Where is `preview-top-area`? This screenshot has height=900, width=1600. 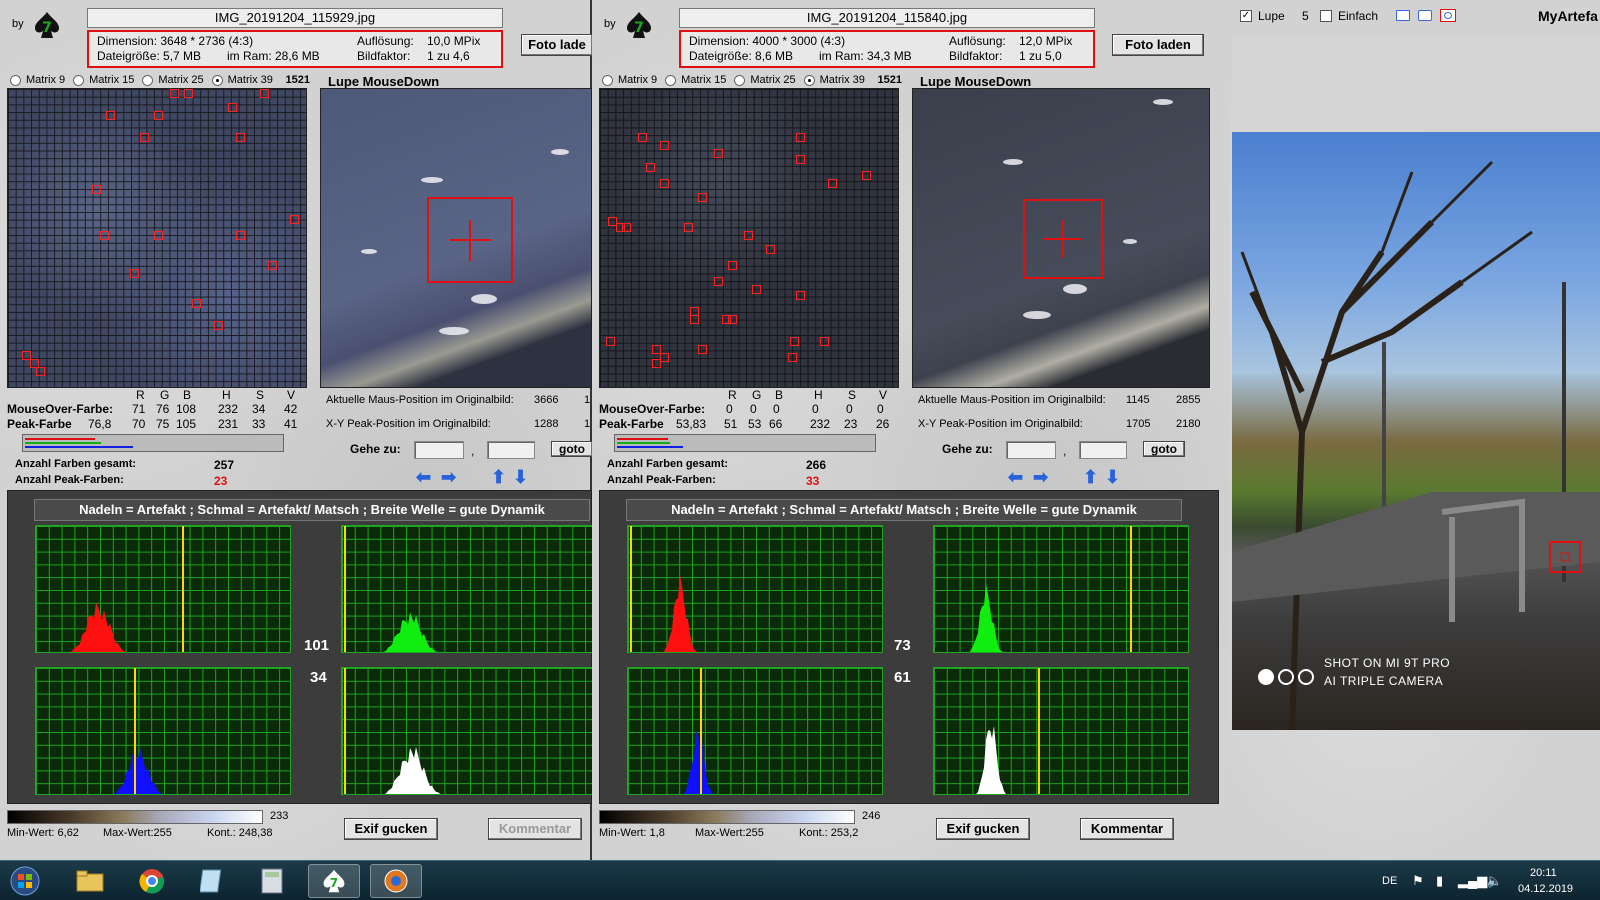
preview-top-area is located at coordinates (1416, 82).